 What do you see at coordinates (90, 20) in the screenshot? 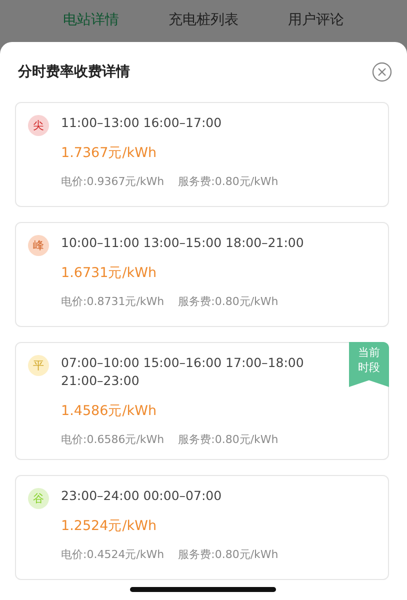
I see `tab: 电站详情` at bounding box center [90, 20].